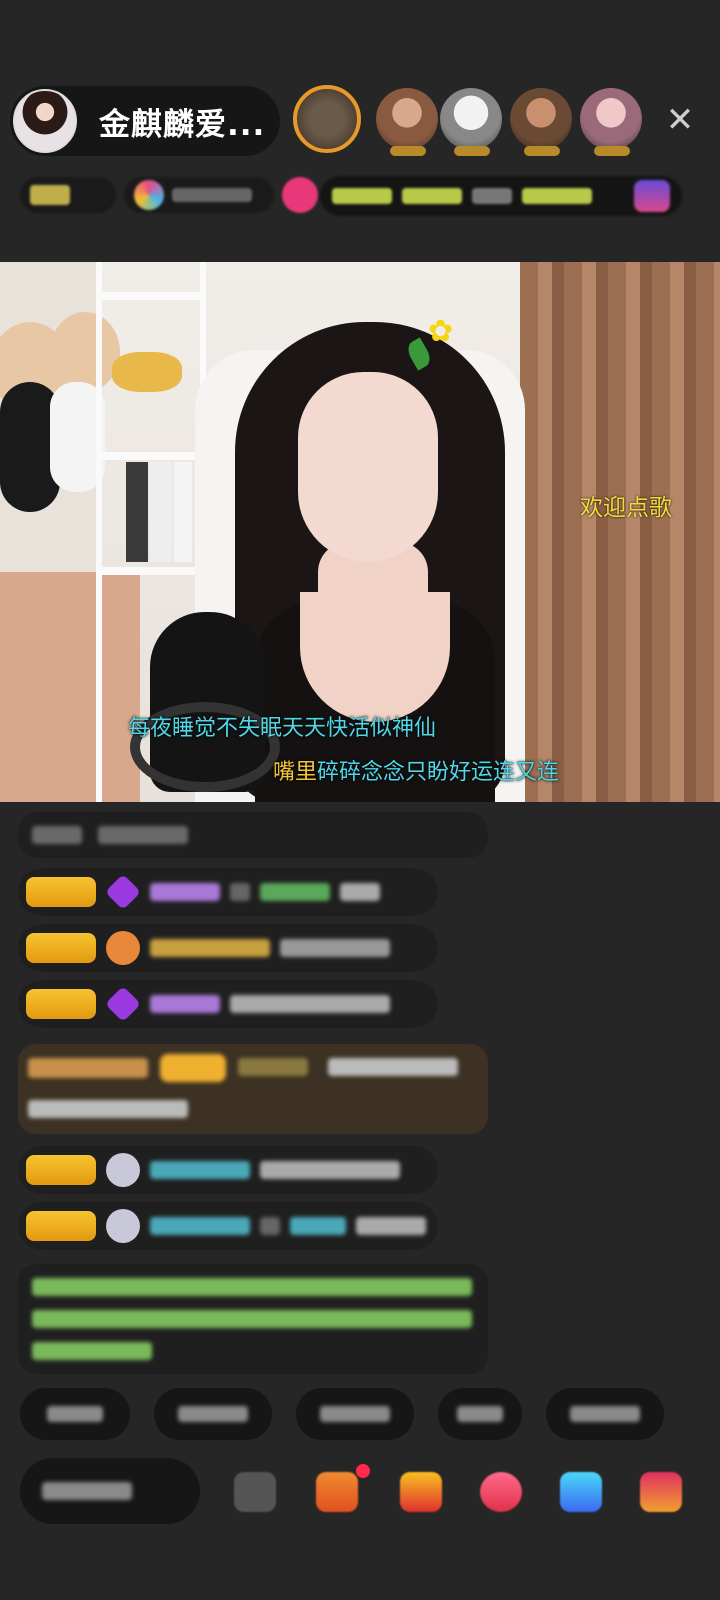  I want to click on lyric-line-2-rest: 碎碎念念只盼好运连又连, so click(438, 772).